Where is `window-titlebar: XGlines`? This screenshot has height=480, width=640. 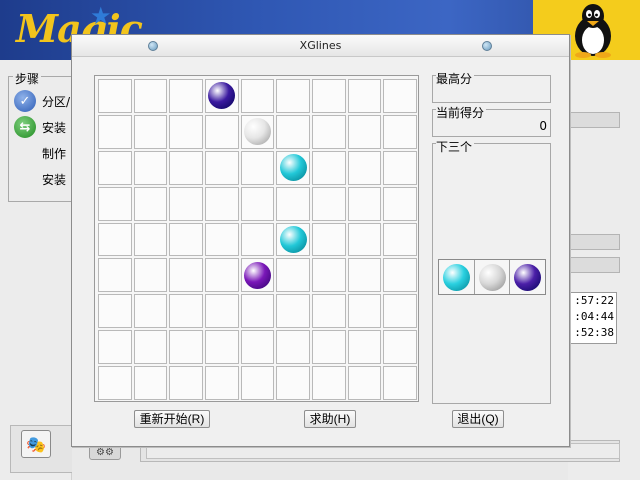 window-titlebar: XGlines is located at coordinates (320, 46).